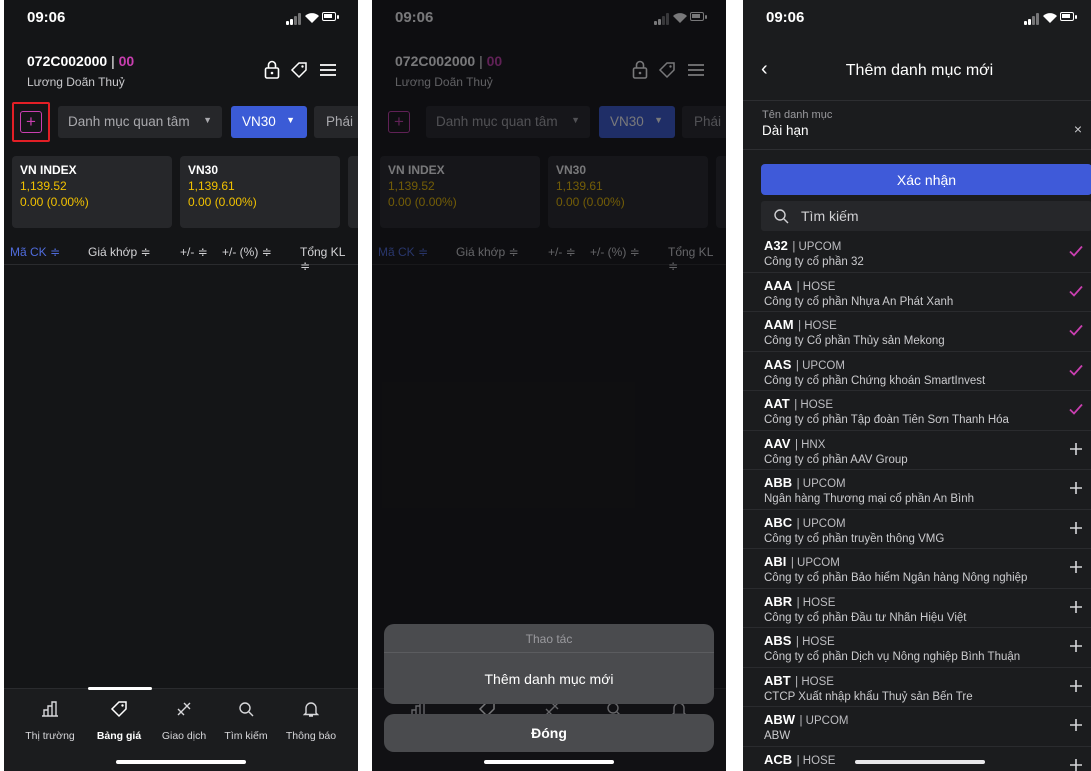  Describe the element at coordinates (259, 121) in the screenshot. I see `index-dropdown-label: VN30` at that location.